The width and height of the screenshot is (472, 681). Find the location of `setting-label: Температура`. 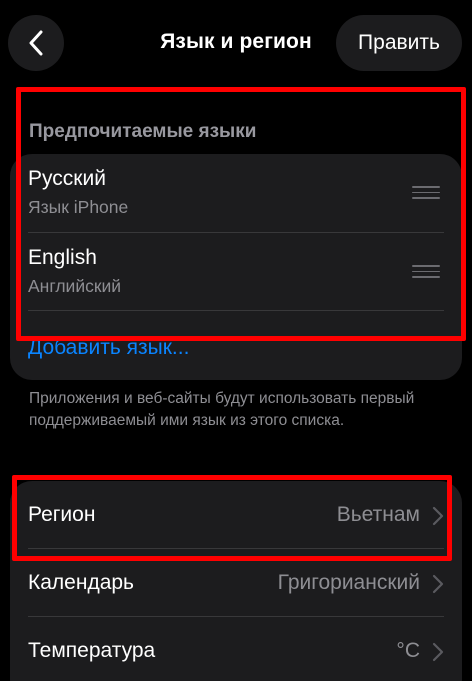

setting-label: Температура is located at coordinates (92, 650).